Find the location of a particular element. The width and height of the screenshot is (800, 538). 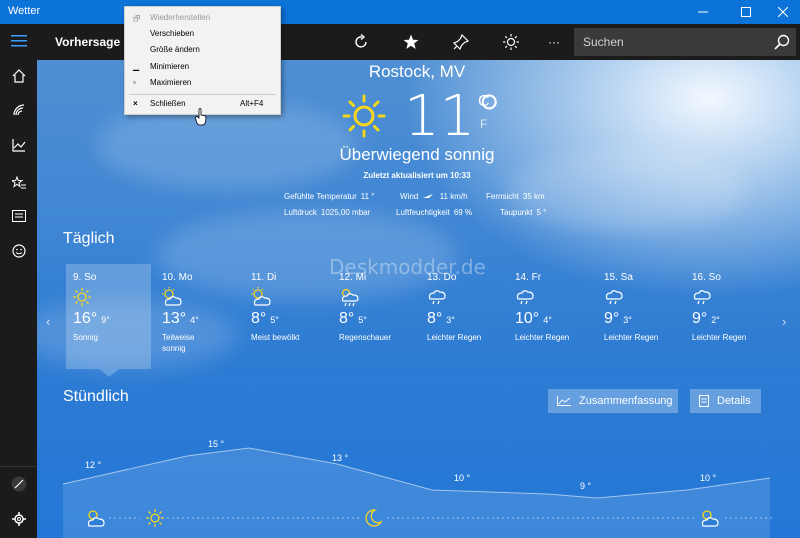

nav-feedback is located at coordinates (18, 251).